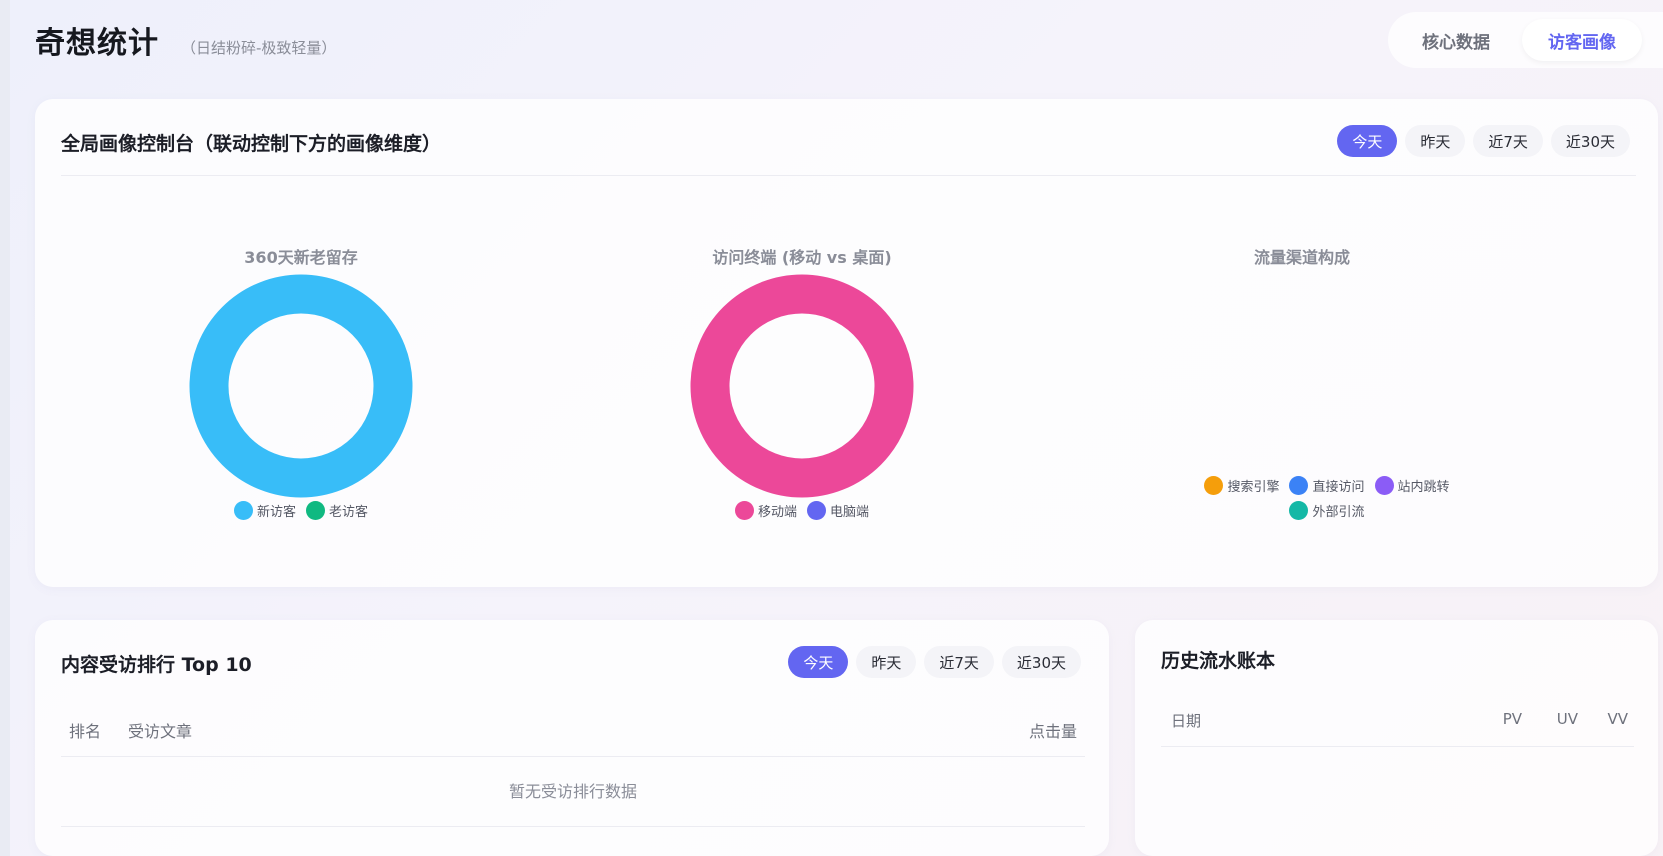 The width and height of the screenshot is (1663, 856). Describe the element at coordinates (573, 826) in the screenshot. I see `rank-bottom-divider` at that location.